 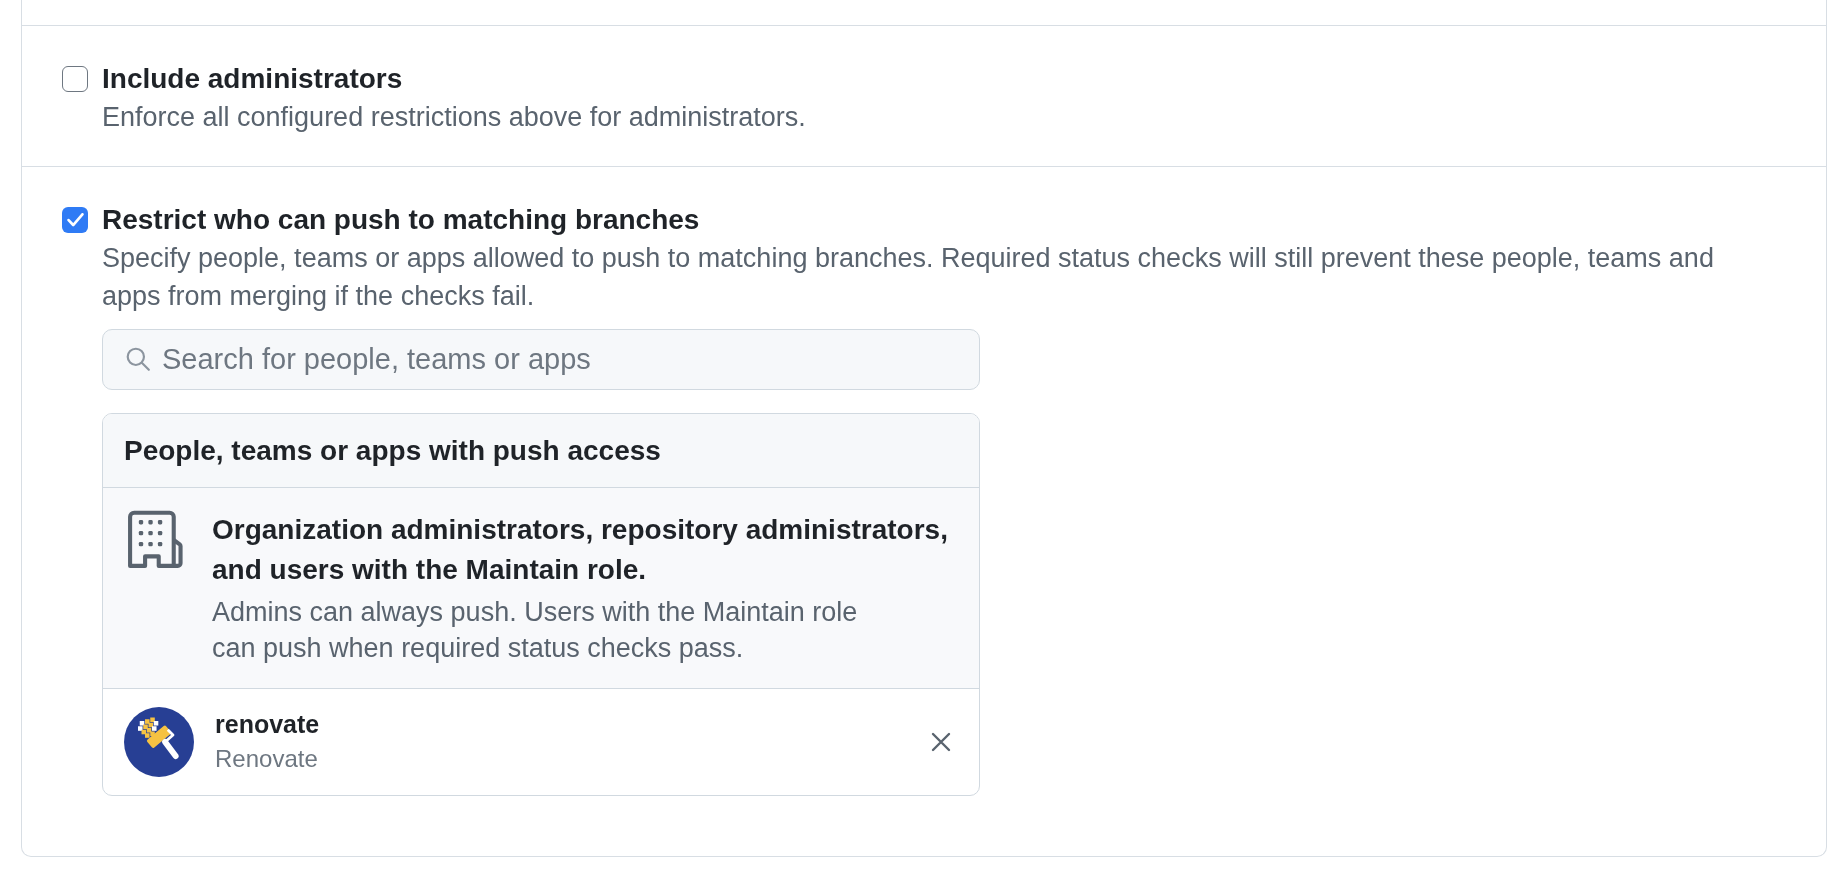 I want to click on building-icon, so click(x=156, y=540).